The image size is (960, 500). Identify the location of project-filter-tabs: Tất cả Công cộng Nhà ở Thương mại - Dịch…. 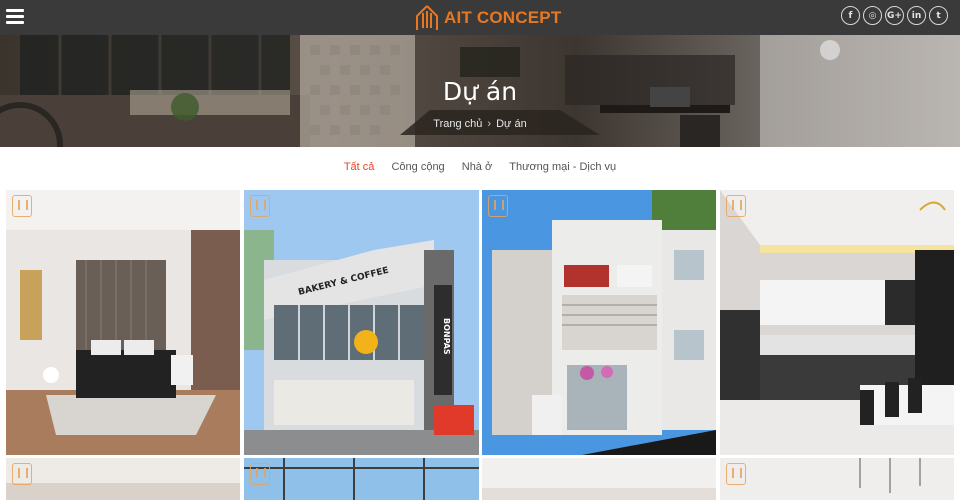
(480, 167).